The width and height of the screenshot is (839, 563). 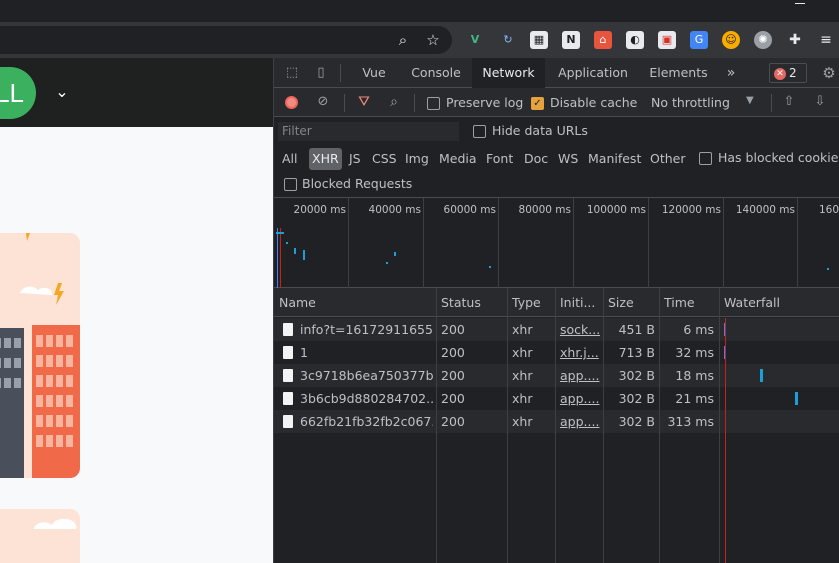 What do you see at coordinates (368, 131) in the screenshot?
I see `filter-input: Filter` at bounding box center [368, 131].